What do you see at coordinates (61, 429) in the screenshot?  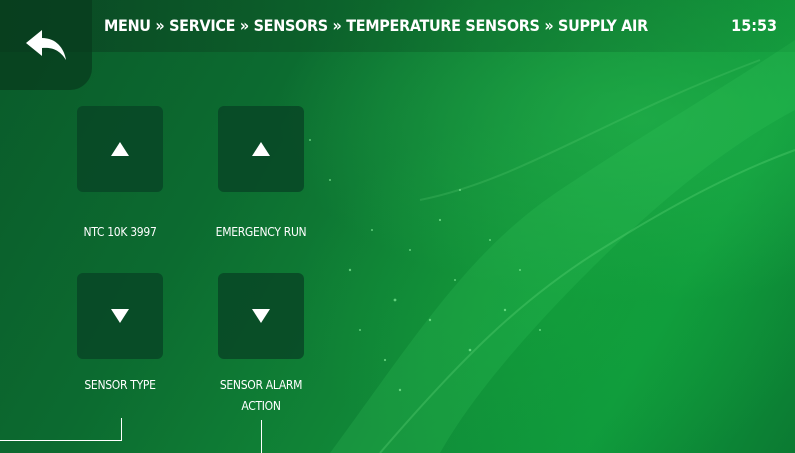 I see `sensor-type-leader-line` at bounding box center [61, 429].